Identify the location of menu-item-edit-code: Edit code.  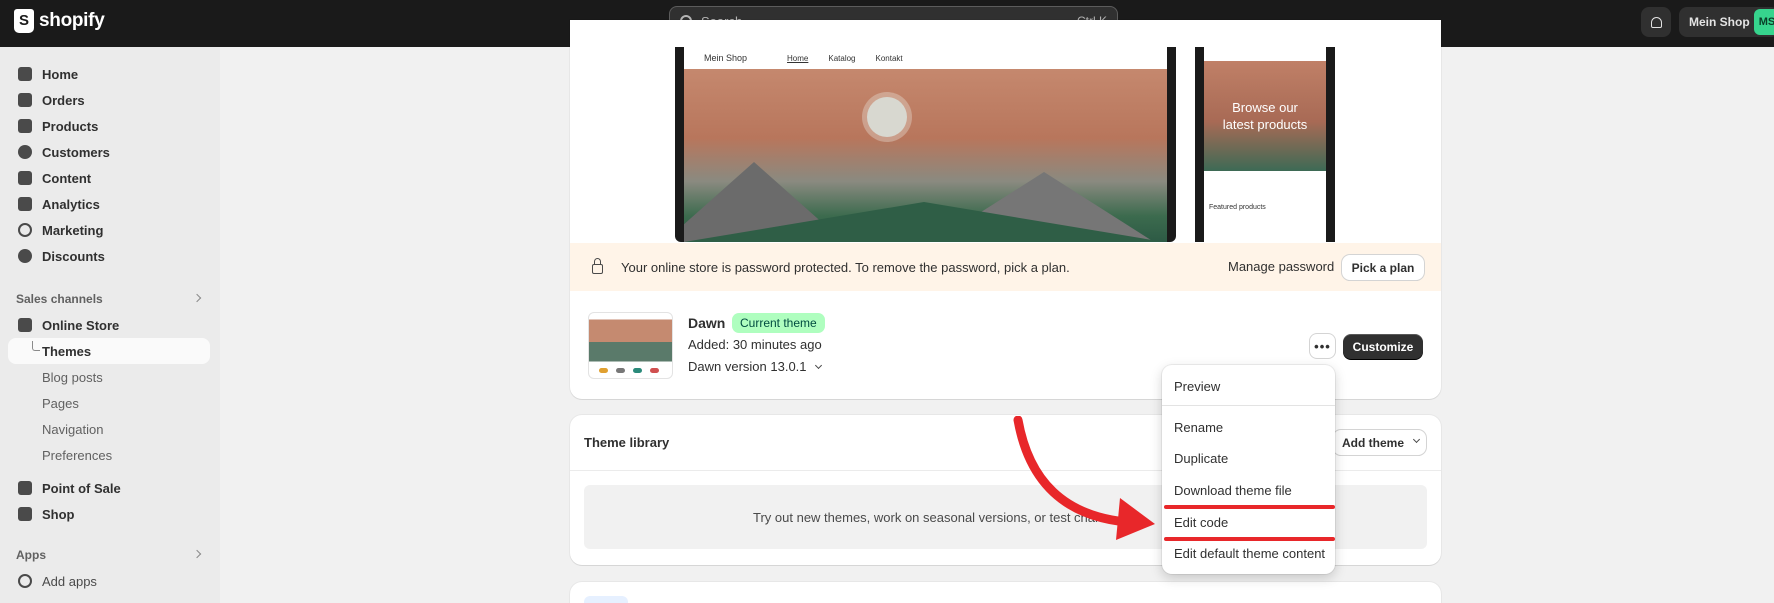
(1248, 522).